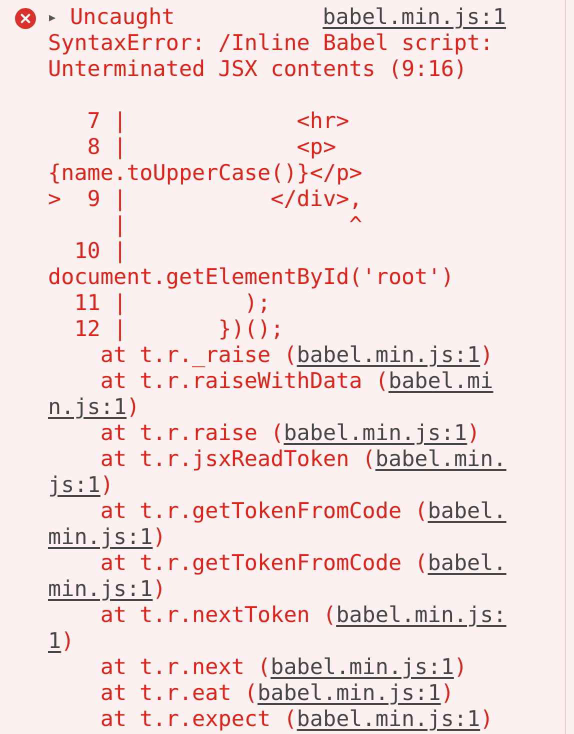 The width and height of the screenshot is (574, 734). I want to click on source-link: babel.min.js:, so click(421, 615).